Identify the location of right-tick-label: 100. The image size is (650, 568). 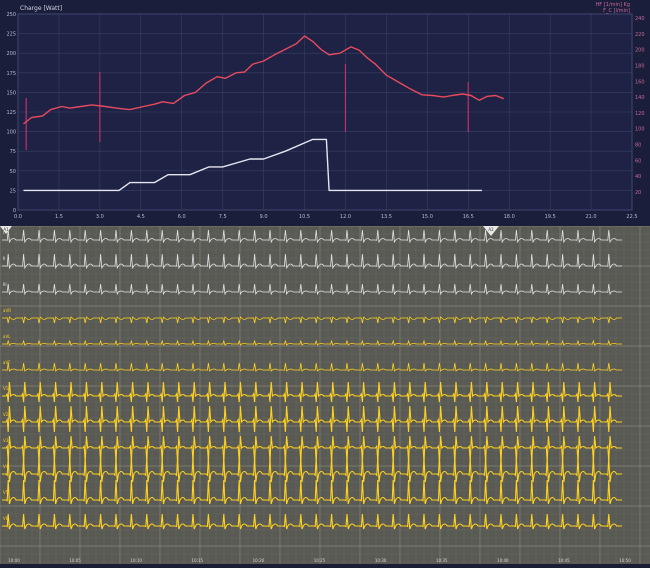
(640, 130).